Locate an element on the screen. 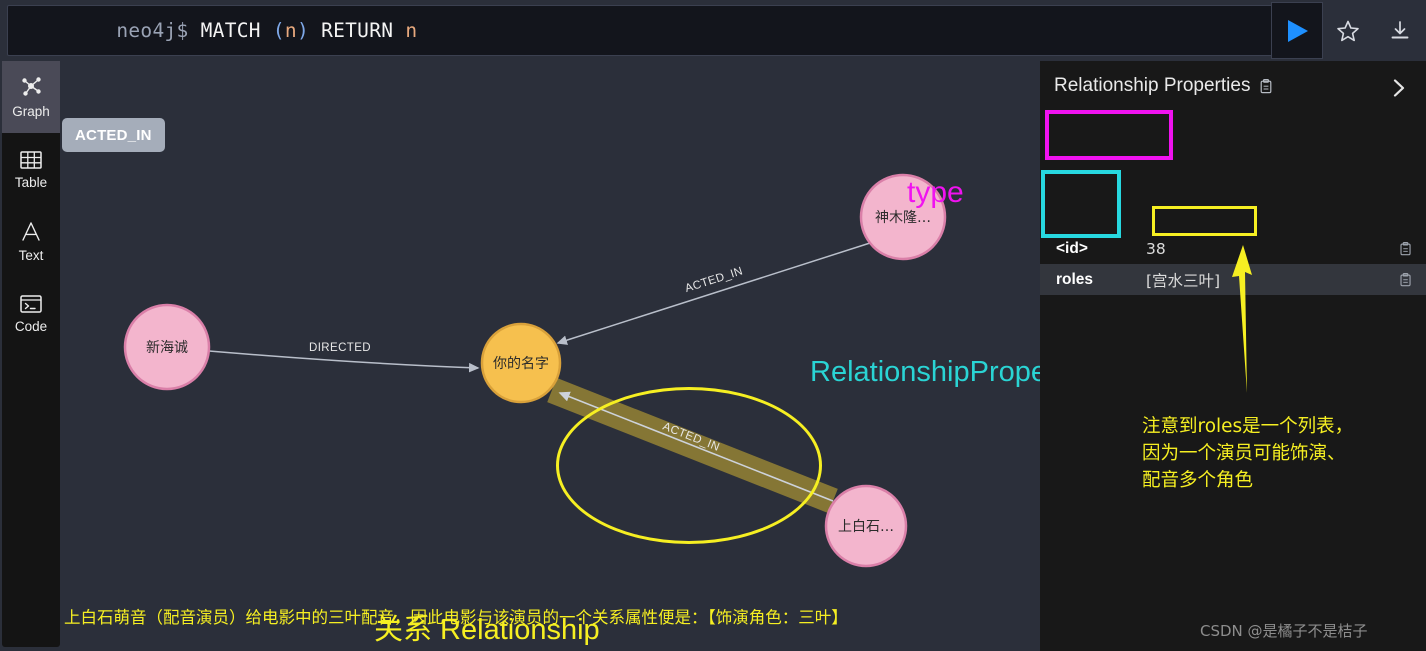 This screenshot has height=651, width=1426. graph-icon is located at coordinates (31, 86).